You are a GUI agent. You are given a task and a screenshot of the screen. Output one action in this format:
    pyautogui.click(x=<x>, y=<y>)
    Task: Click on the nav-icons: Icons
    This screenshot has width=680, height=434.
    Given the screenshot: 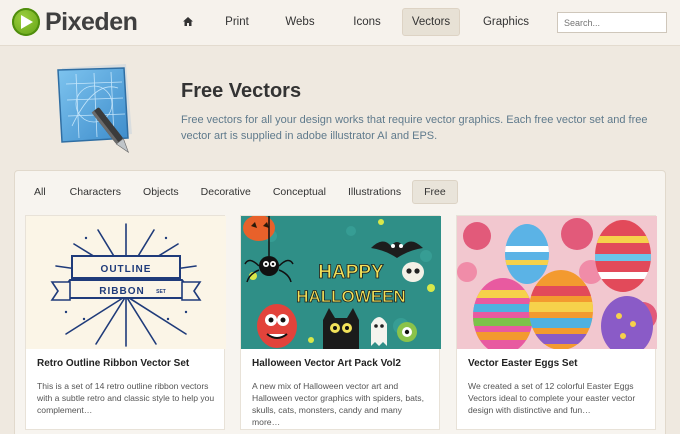 What is the action you would take?
    pyautogui.click(x=367, y=22)
    